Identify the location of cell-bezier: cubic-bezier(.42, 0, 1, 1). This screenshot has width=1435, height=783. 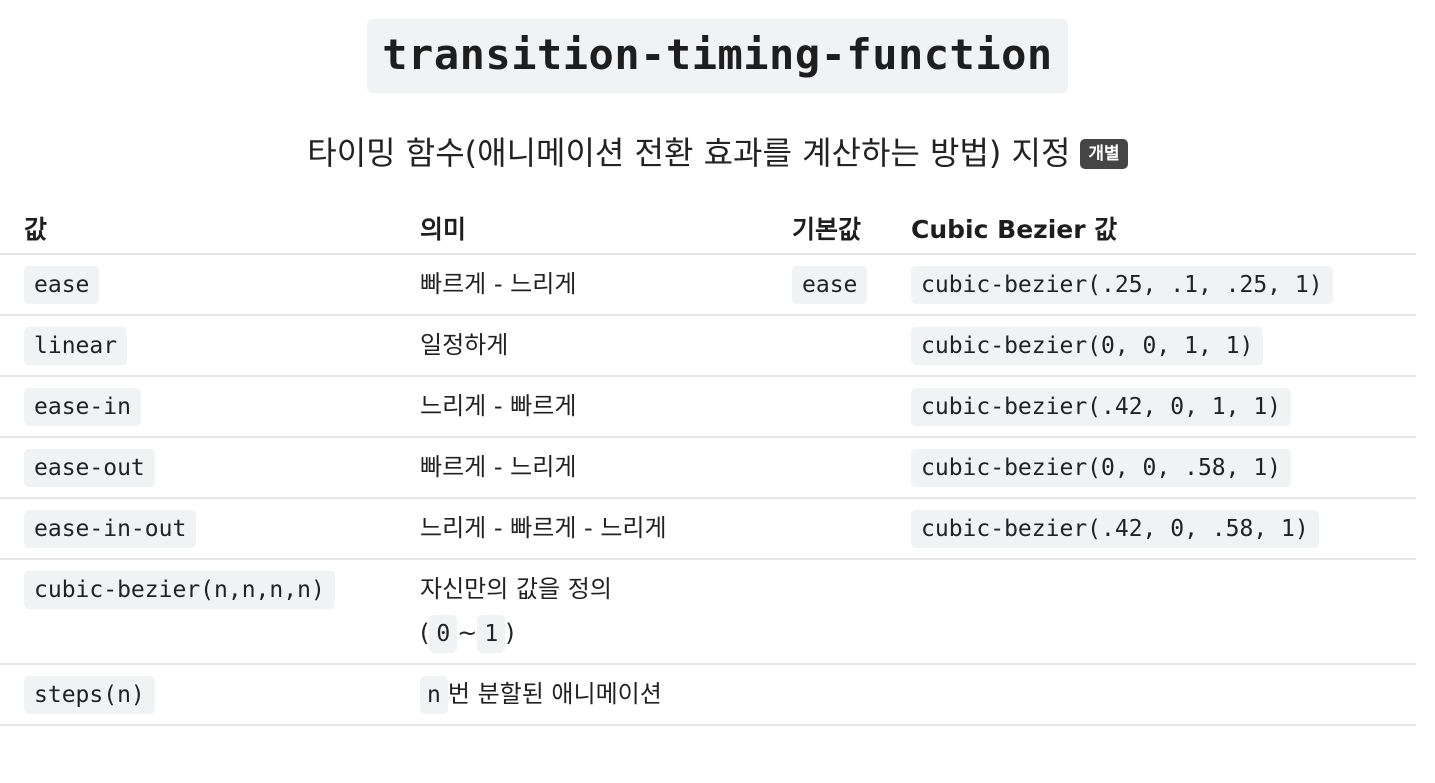
(1163, 407).